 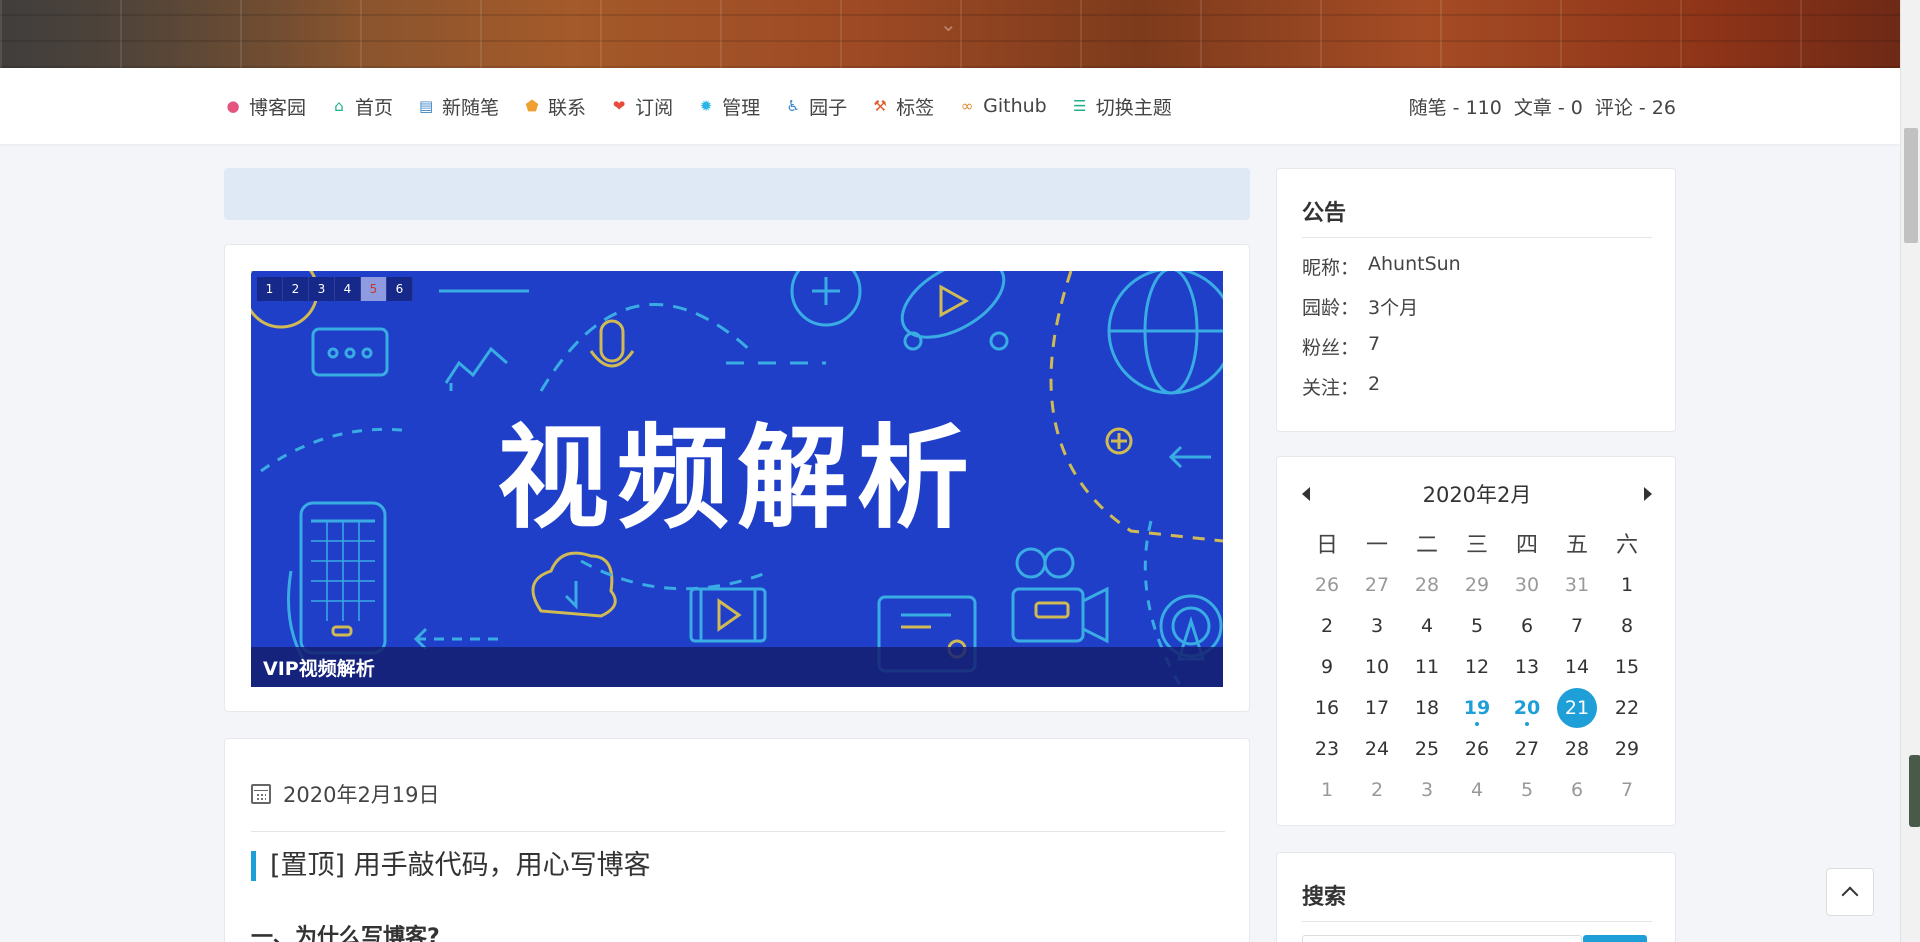 I want to click on search-title: 搜索, so click(x=1324, y=897).